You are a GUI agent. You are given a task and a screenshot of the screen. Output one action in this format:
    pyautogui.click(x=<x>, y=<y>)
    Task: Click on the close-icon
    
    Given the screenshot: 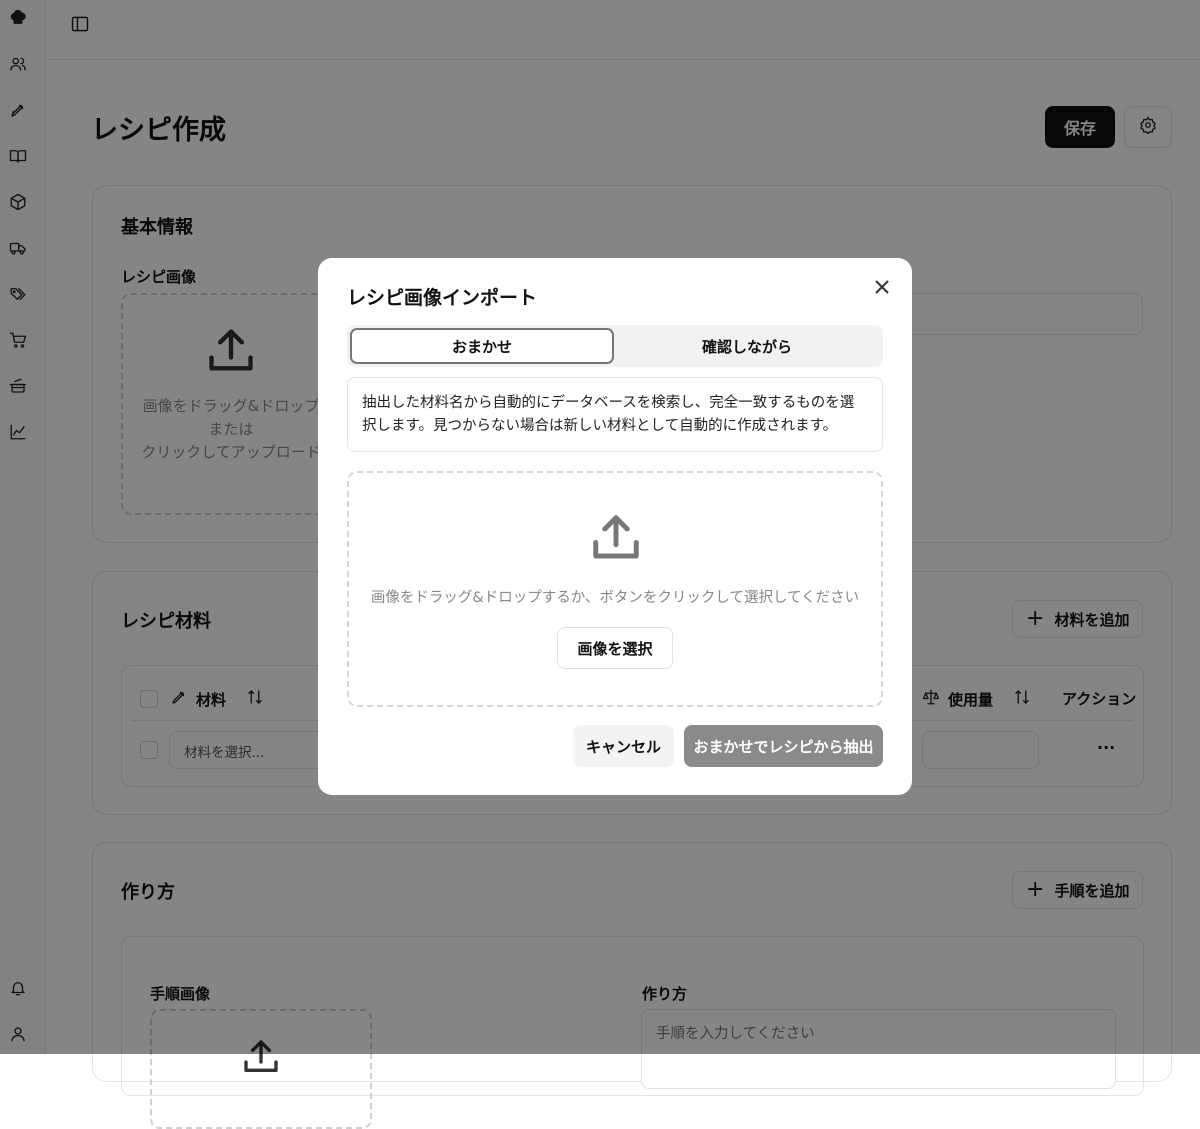 What is the action you would take?
    pyautogui.click(x=882, y=288)
    